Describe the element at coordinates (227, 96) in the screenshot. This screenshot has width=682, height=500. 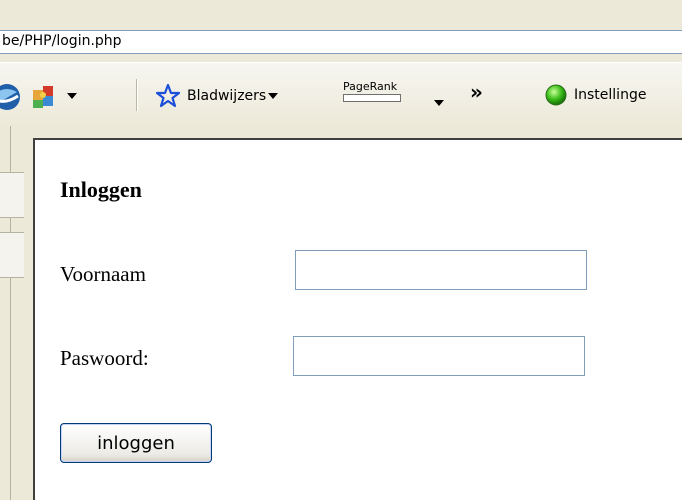
I see `bookmarks-label: Bladwijzers` at that location.